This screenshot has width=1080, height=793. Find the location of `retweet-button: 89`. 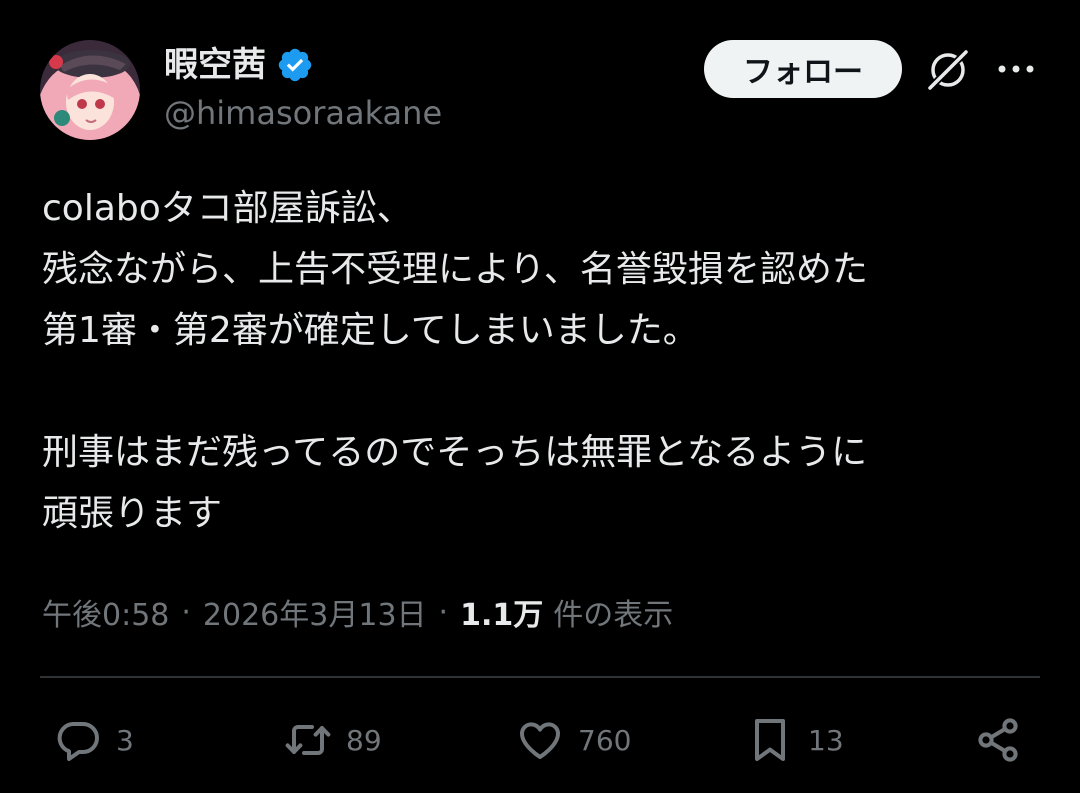

retweet-button: 89 is located at coordinates (333, 740).